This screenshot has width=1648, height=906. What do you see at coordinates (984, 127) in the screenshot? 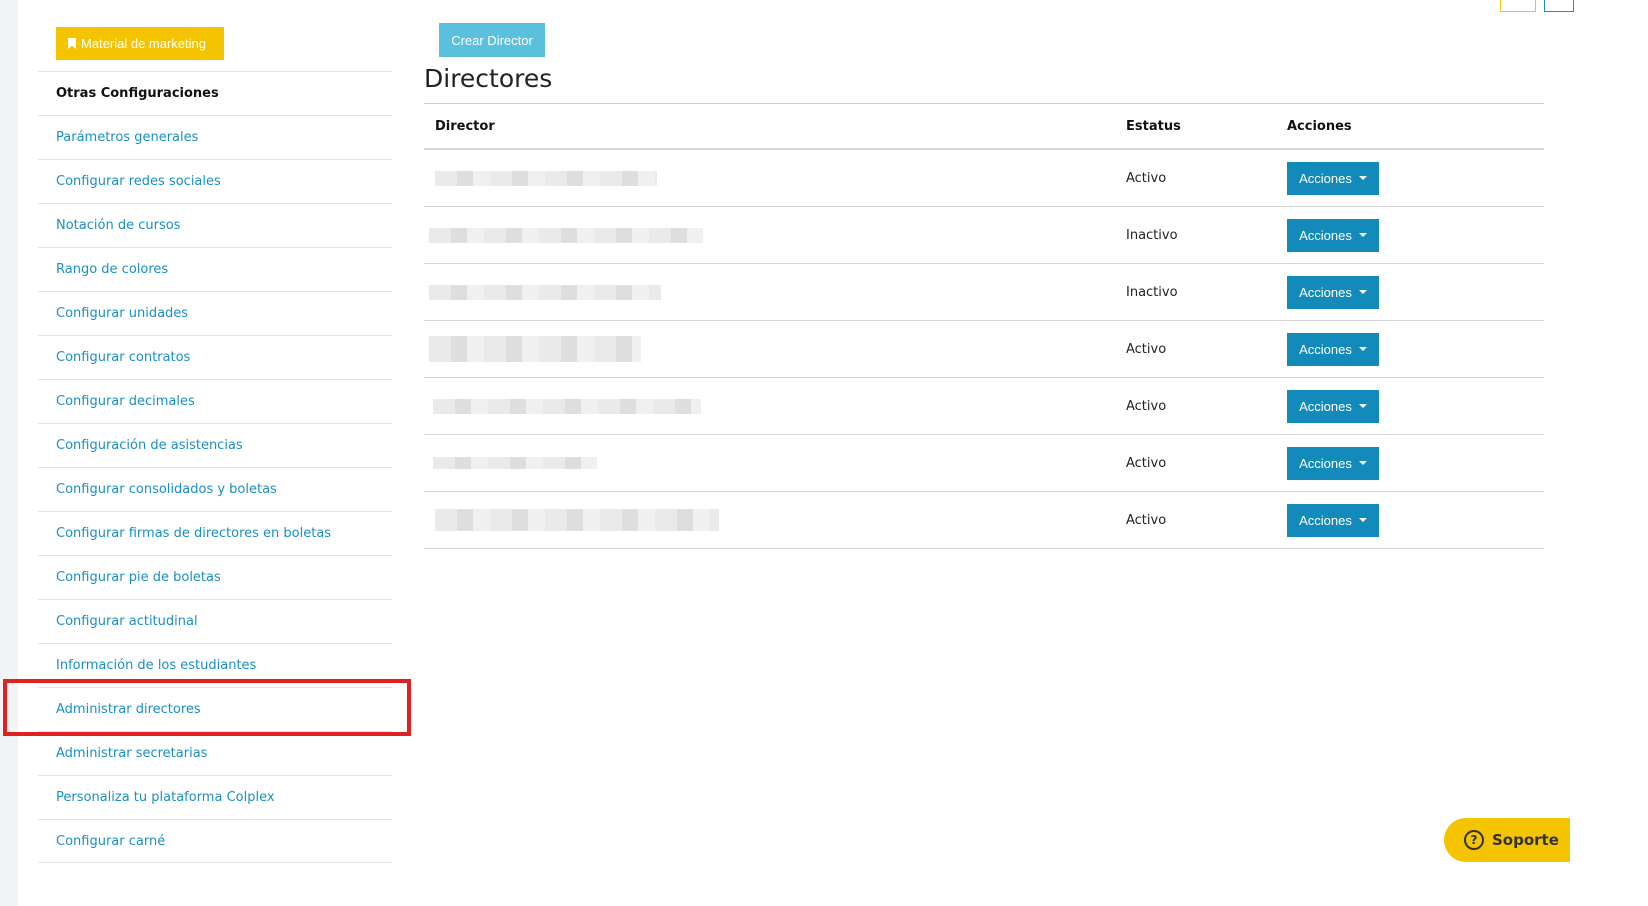
I see `table-header: Director Estatus Acciones` at bounding box center [984, 127].